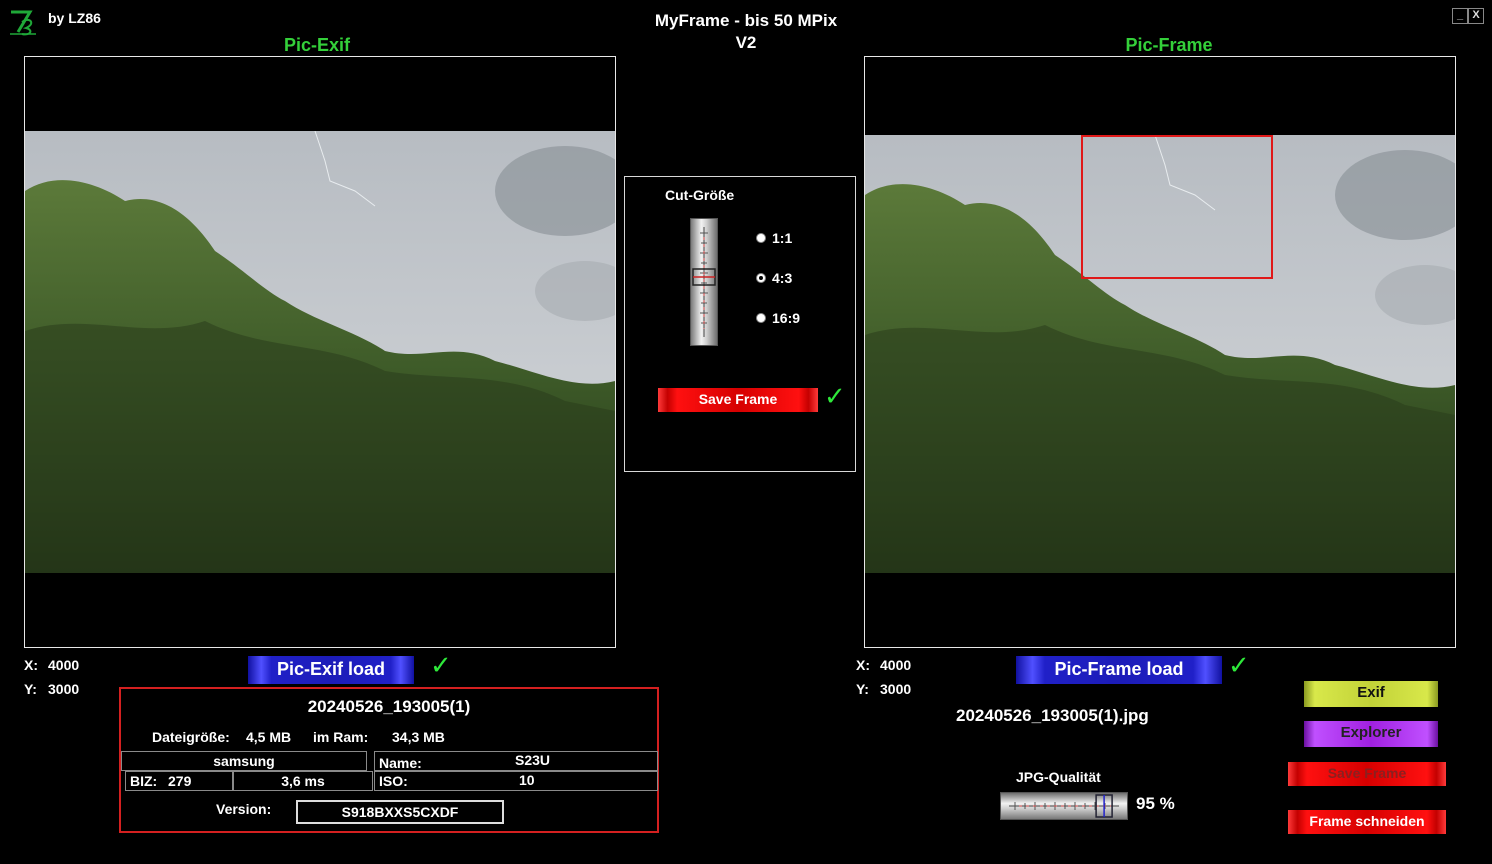  What do you see at coordinates (896, 665) in the screenshot?
I see `frame-x-value: 4000` at bounding box center [896, 665].